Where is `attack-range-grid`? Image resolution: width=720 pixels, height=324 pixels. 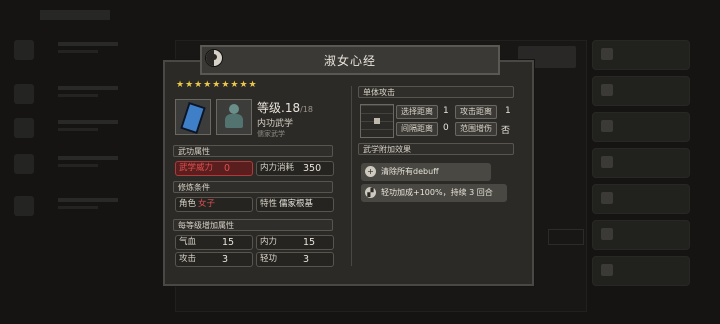
attack-range-grid is located at coordinates (377, 121).